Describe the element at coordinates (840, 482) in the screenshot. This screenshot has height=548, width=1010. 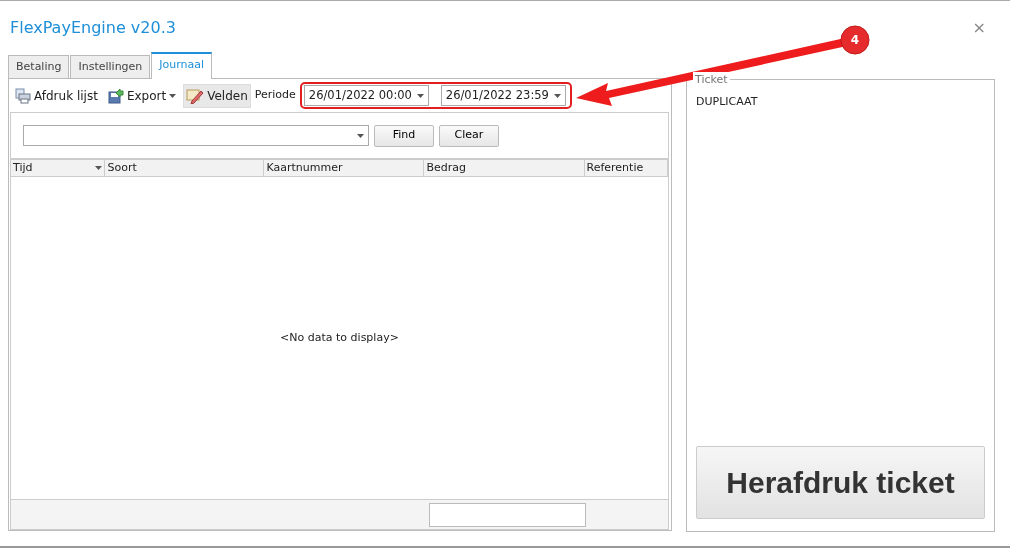
I see `reprint-button: Herafdruk ticket` at that location.